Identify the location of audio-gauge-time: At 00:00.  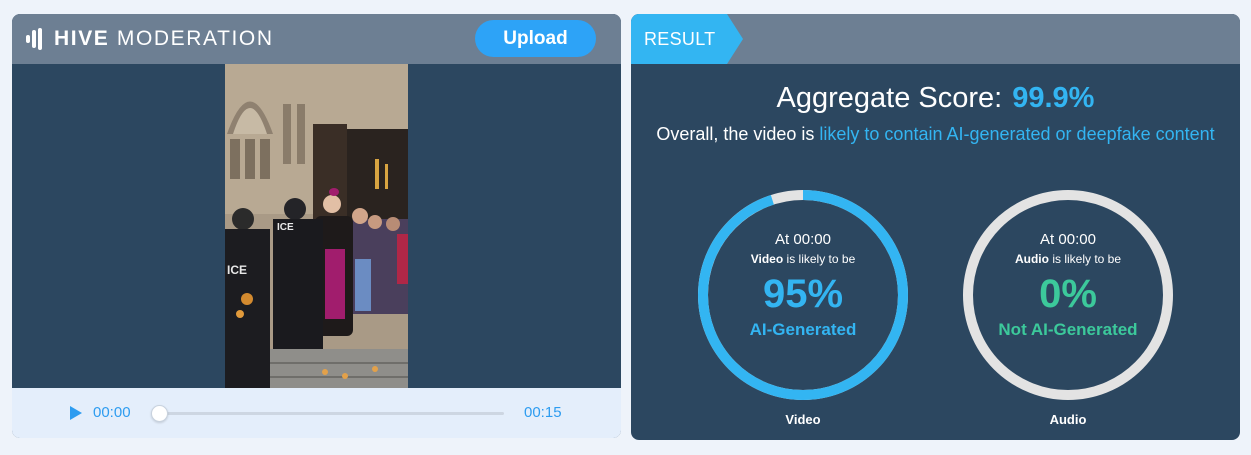
(1068, 239).